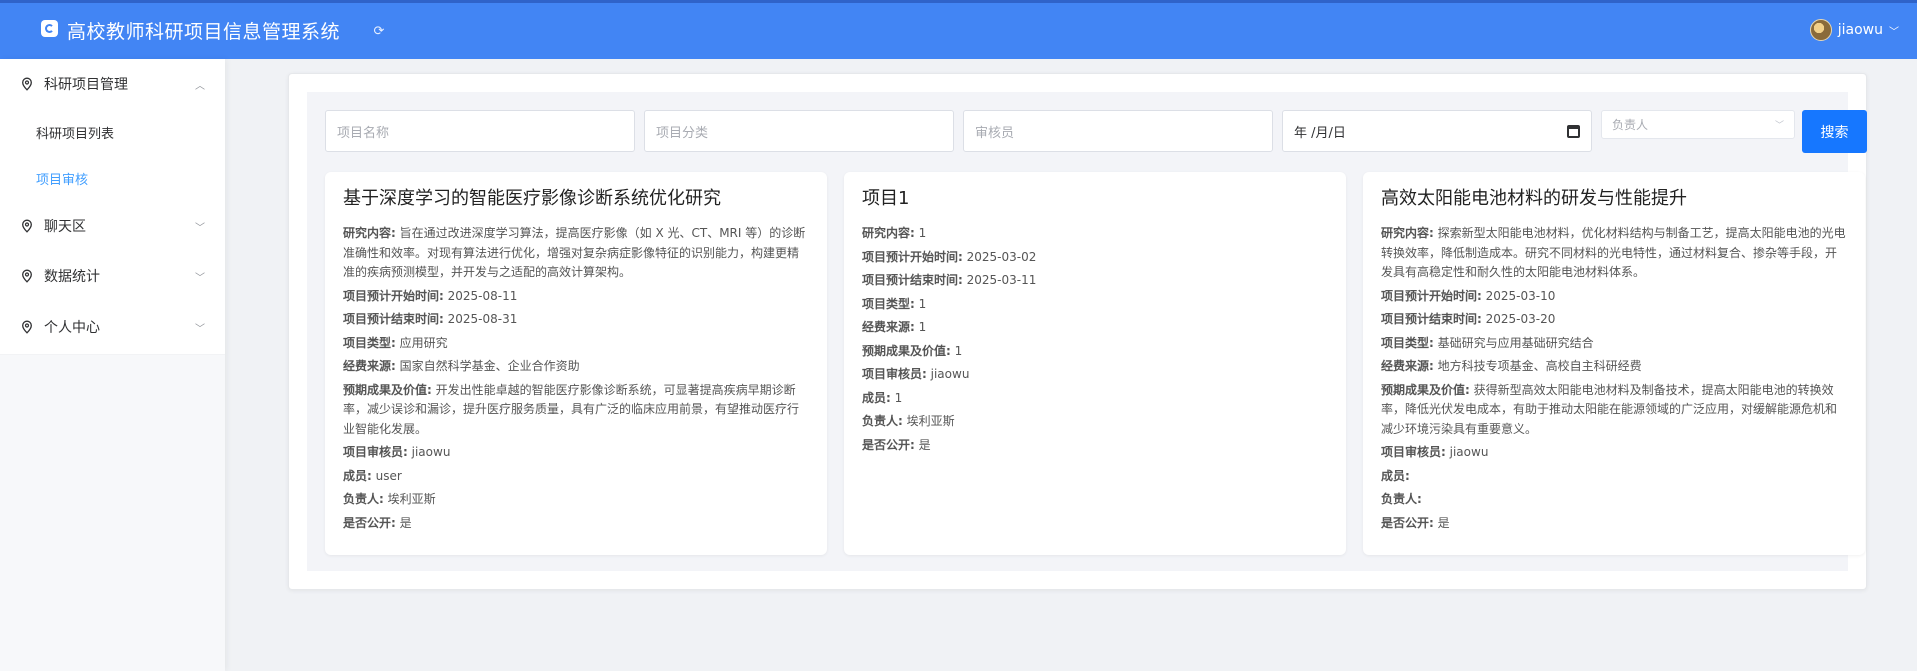 This screenshot has height=671, width=1917. Describe the element at coordinates (1401, 499) in the screenshot. I see `project-leader: 负责人:` at that location.